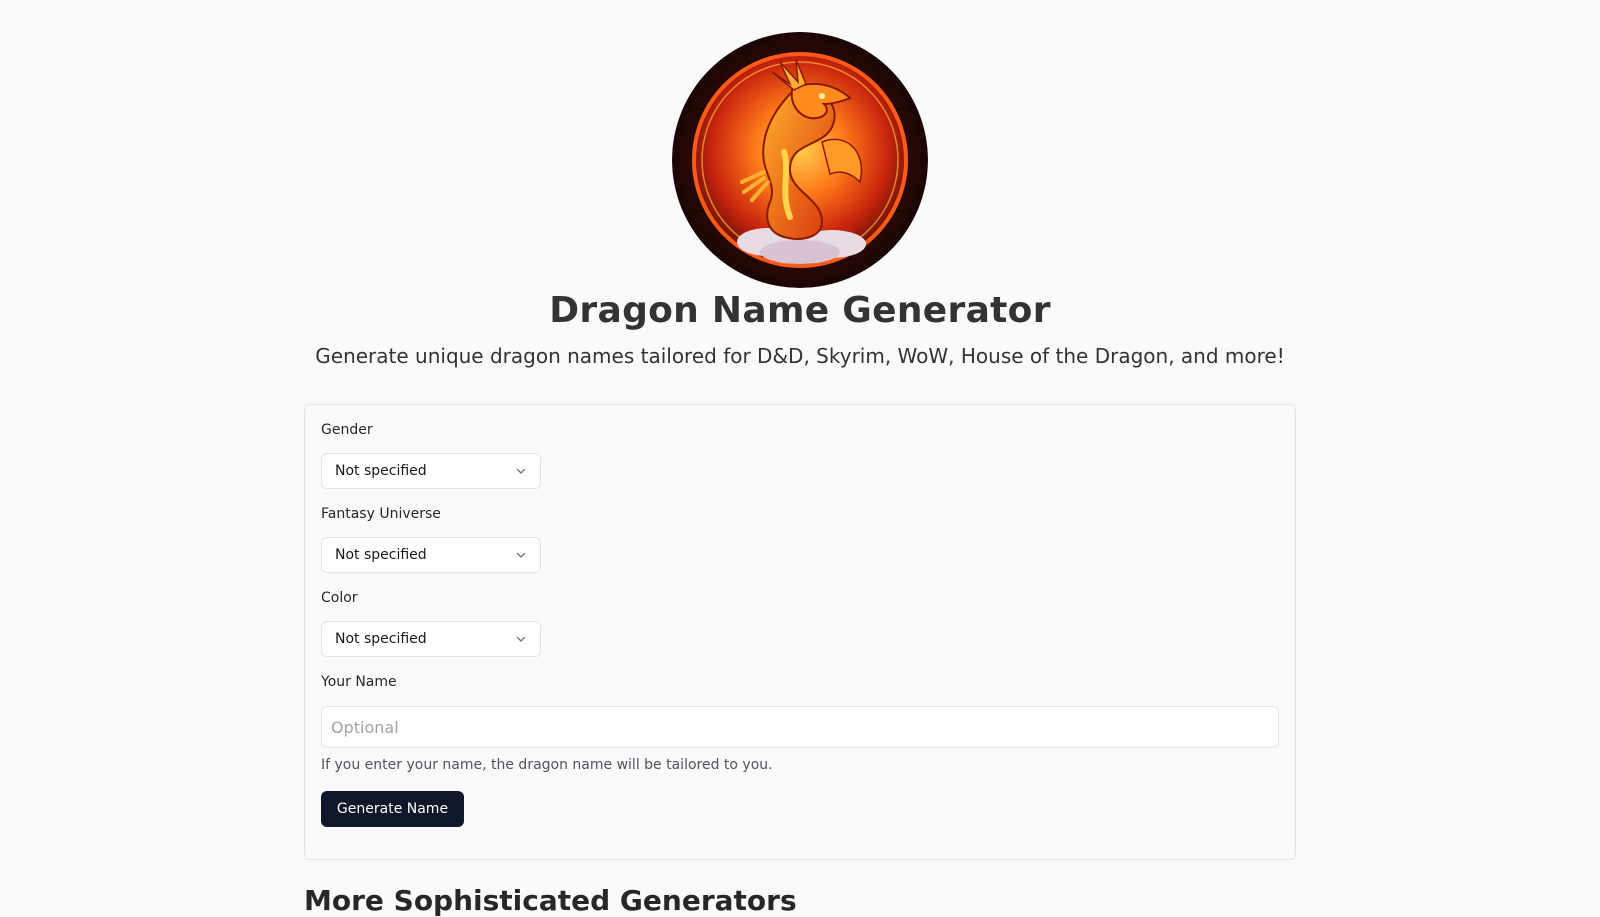  I want to click on color-label: Color, so click(339, 598).